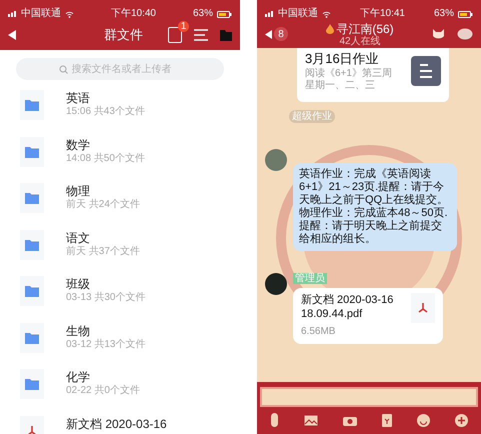 The width and height of the screenshot is (481, 434). What do you see at coordinates (426, 71) in the screenshot?
I see `document-icon` at bounding box center [426, 71].